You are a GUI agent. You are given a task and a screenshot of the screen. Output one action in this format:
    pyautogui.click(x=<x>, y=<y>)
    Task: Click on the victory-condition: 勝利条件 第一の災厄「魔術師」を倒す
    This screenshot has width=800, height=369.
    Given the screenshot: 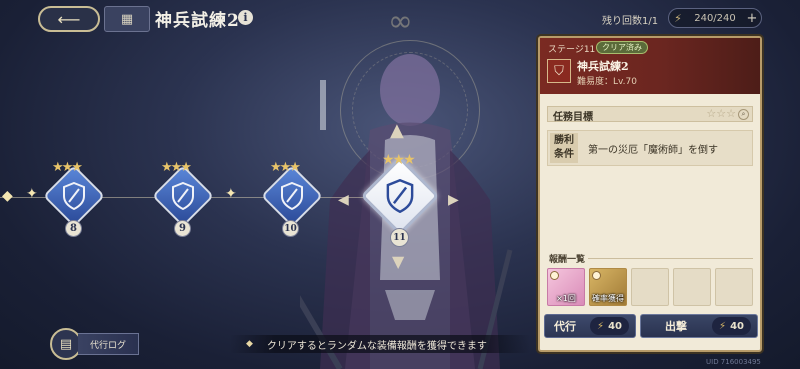 What is the action you would take?
    pyautogui.click(x=650, y=148)
    